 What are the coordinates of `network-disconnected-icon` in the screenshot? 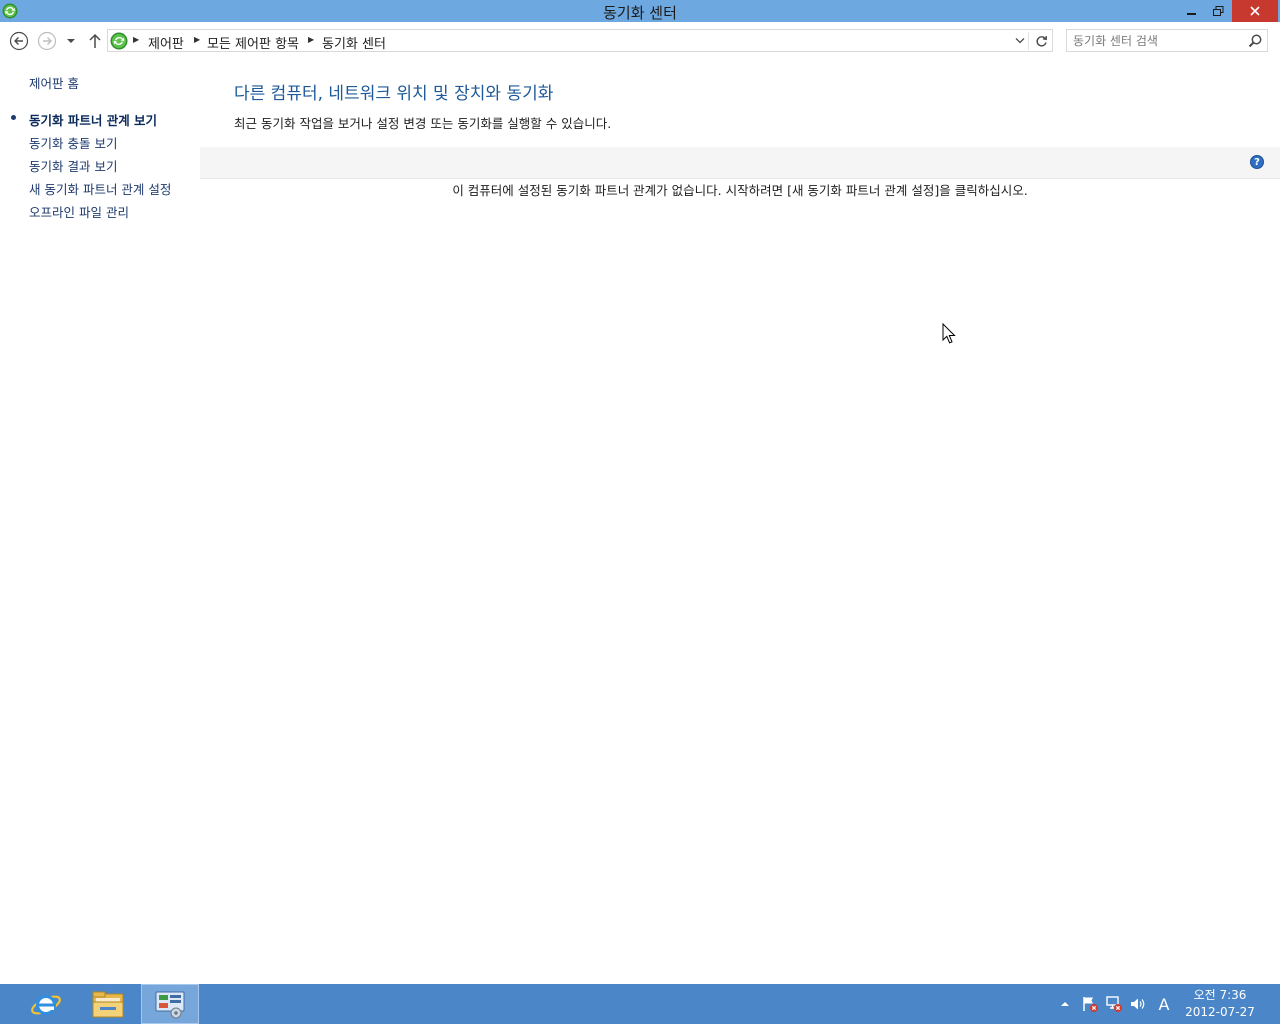 It's located at (1114, 1004).